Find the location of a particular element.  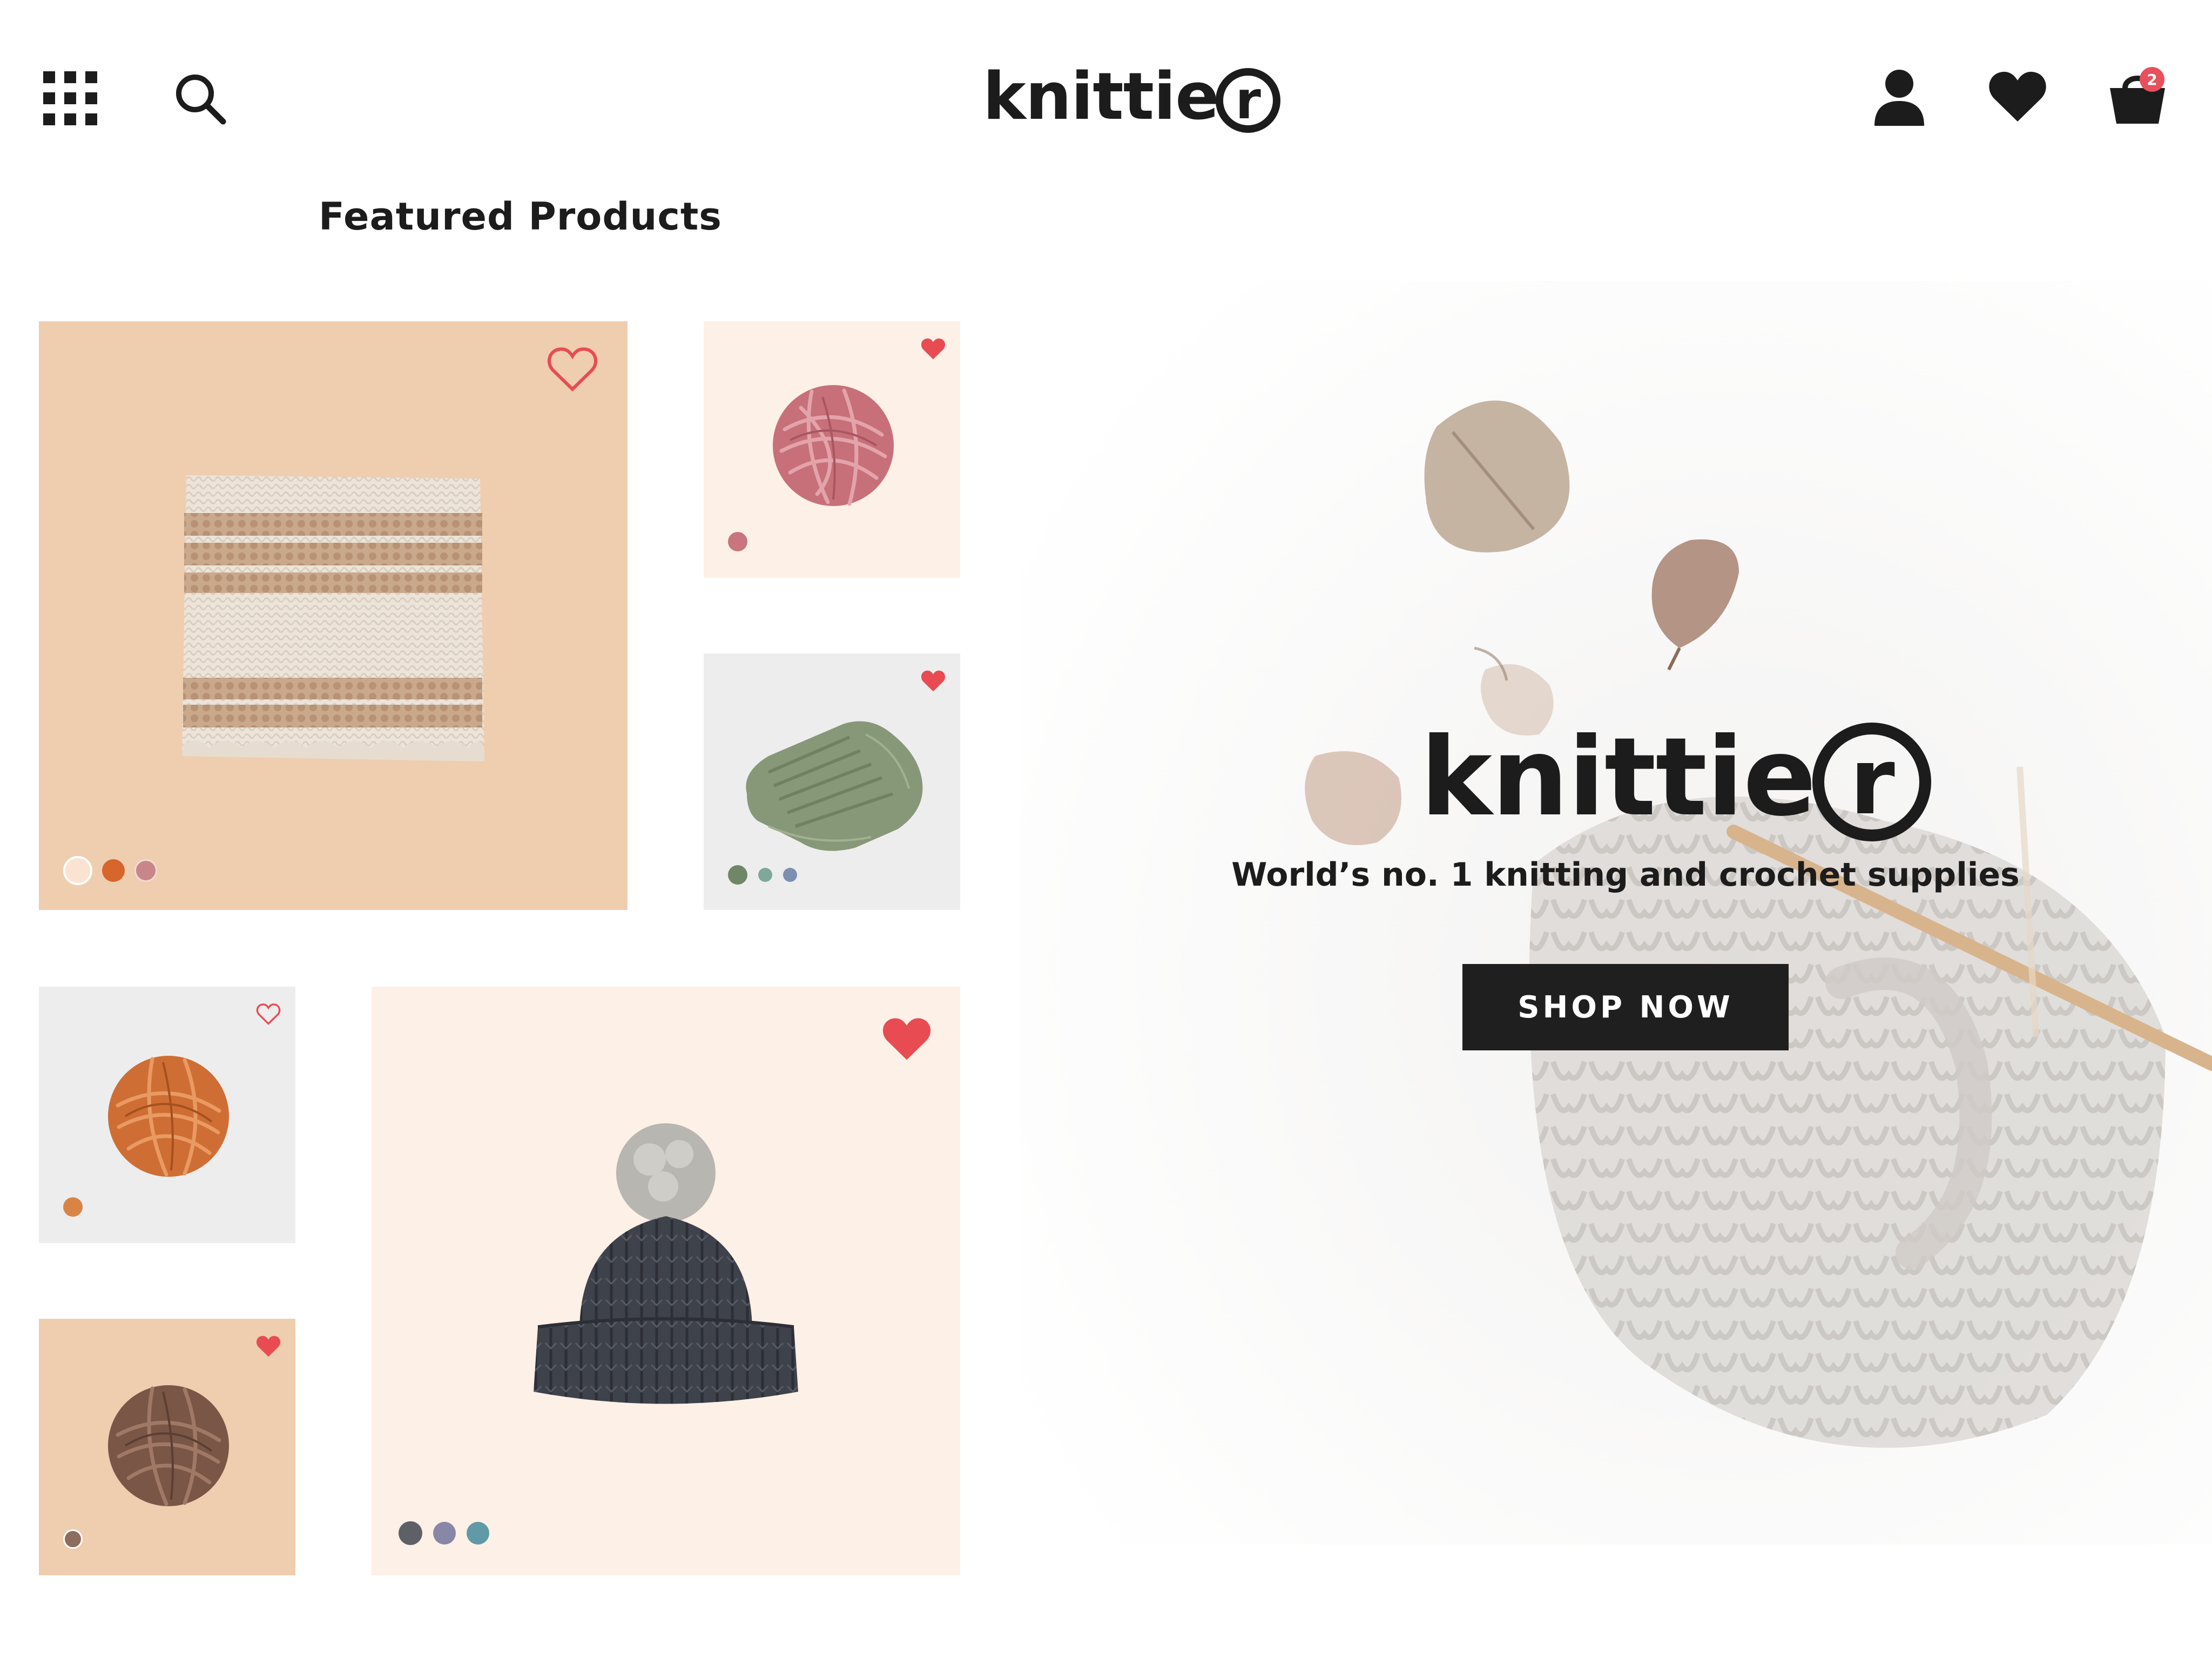

logo-circled-r: r is located at coordinates (1247, 100).